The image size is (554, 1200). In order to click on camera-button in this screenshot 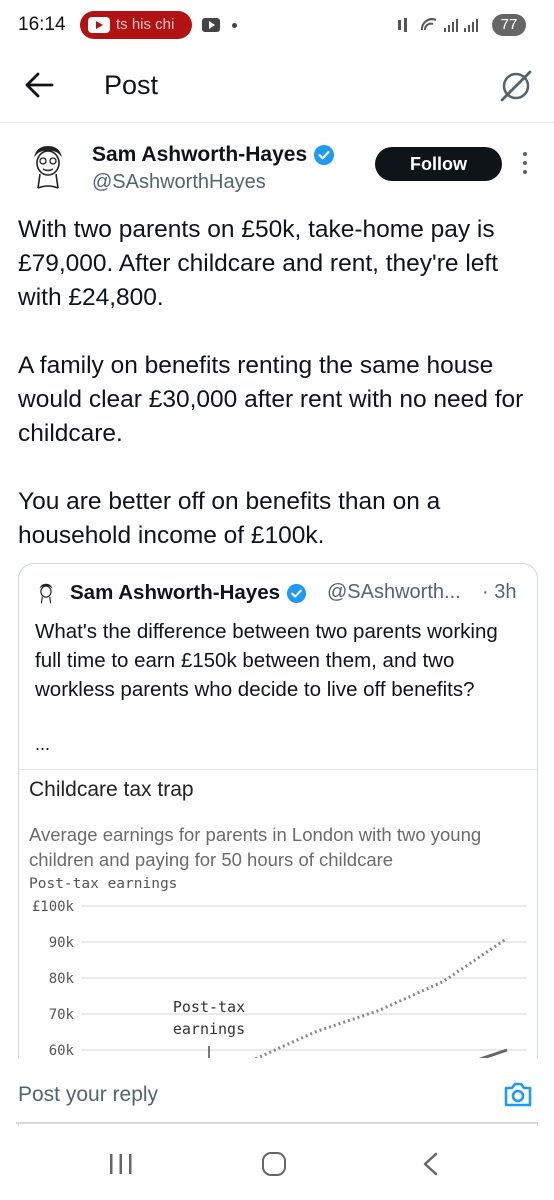, I will do `click(518, 1094)`.